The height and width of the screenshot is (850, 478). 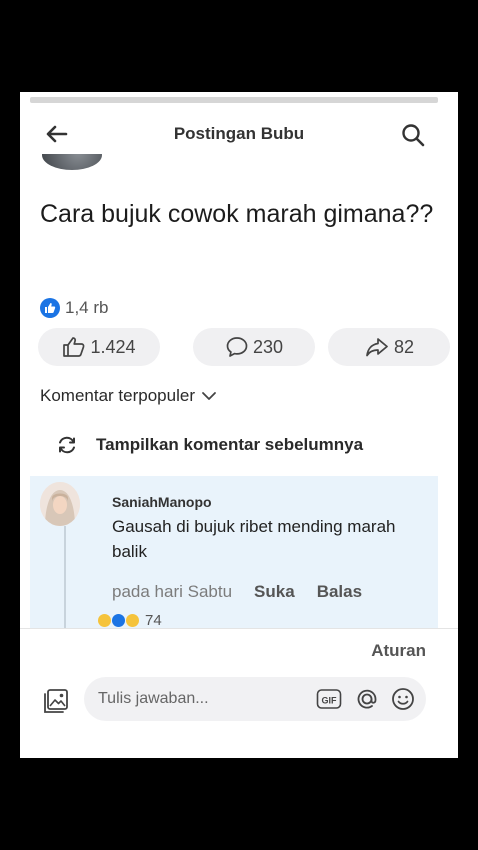 What do you see at coordinates (117, 395) in the screenshot?
I see `comment-sort-label: Komentar terpopuler` at bounding box center [117, 395].